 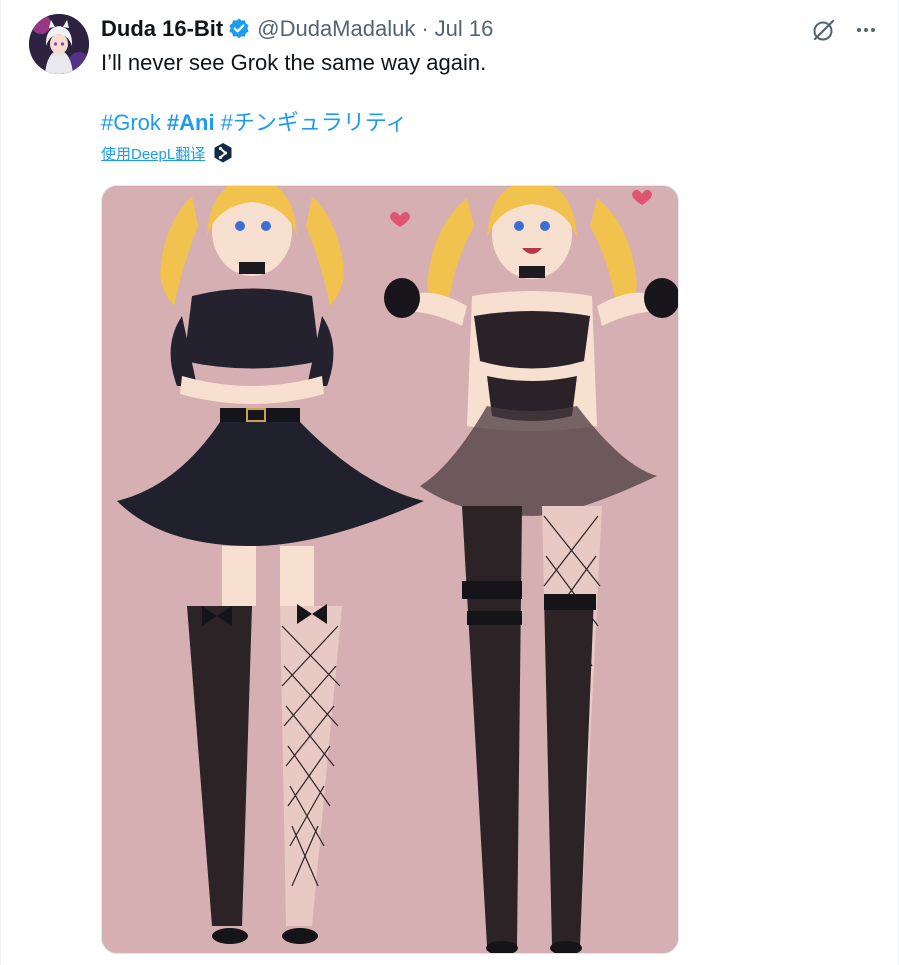 I want to click on tweet-top-actions, so click(x=845, y=30).